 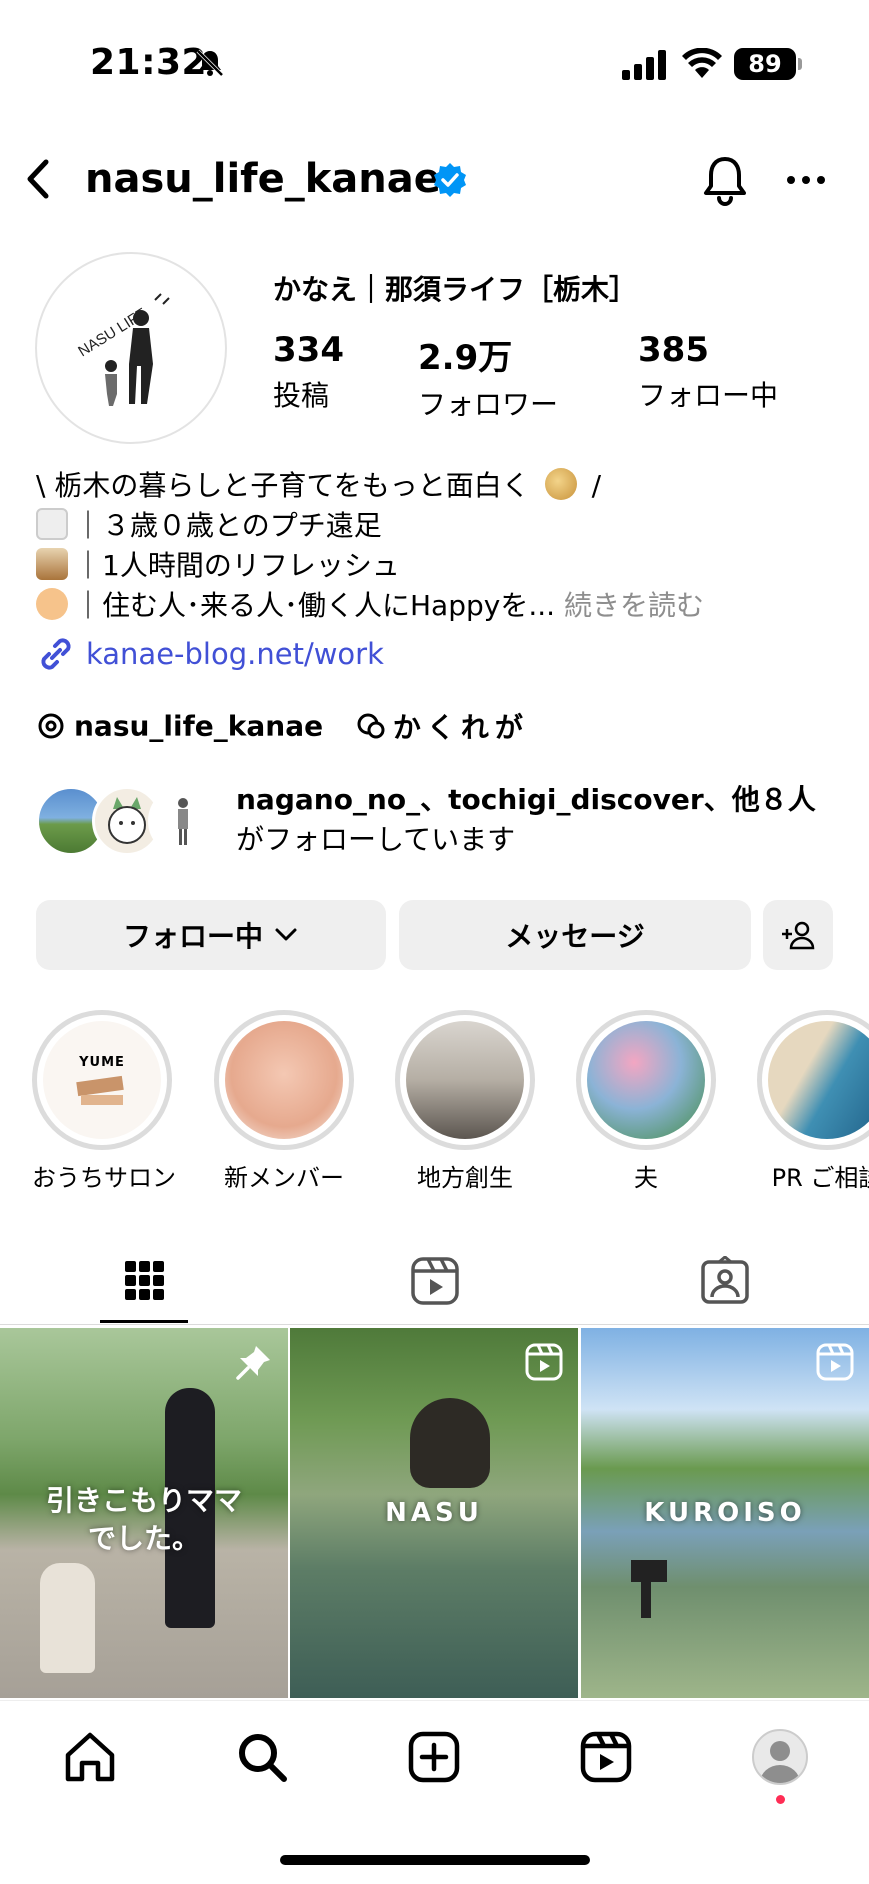 I want to click on heart-hands-emoji-icon, so click(x=52, y=604).